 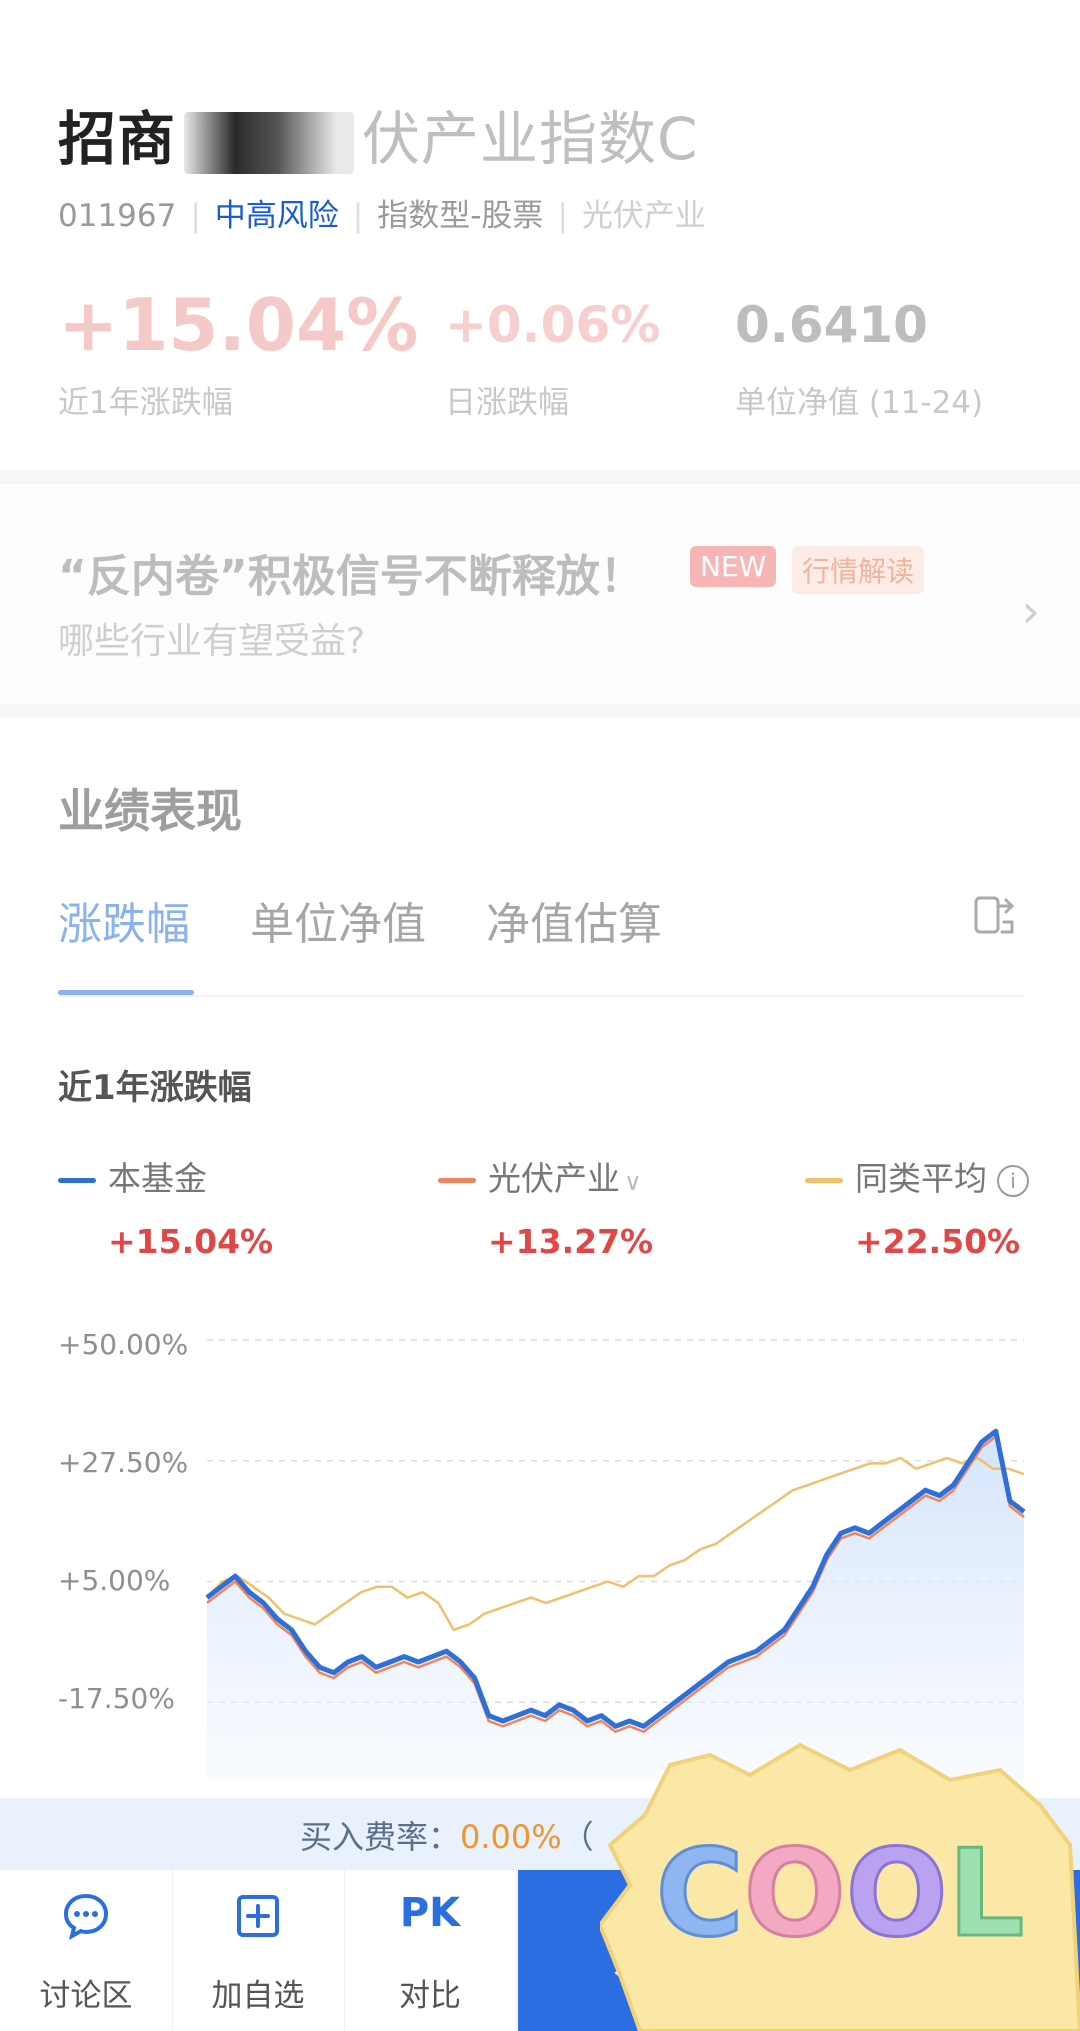 I want to click on year-change-stat: +15.04% 近1年涨跌幅, so click(x=238, y=353).